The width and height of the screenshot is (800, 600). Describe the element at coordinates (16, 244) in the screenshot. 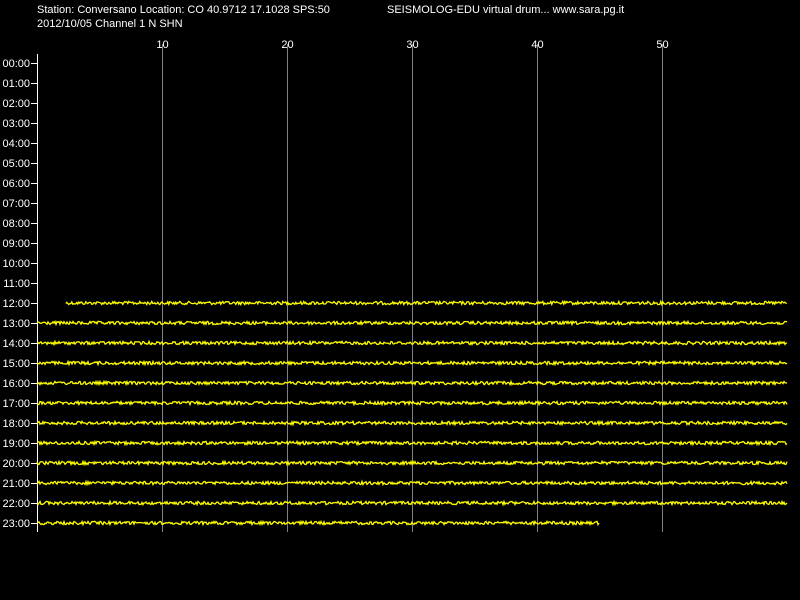

I see `y-tick-label: 09:00` at that location.